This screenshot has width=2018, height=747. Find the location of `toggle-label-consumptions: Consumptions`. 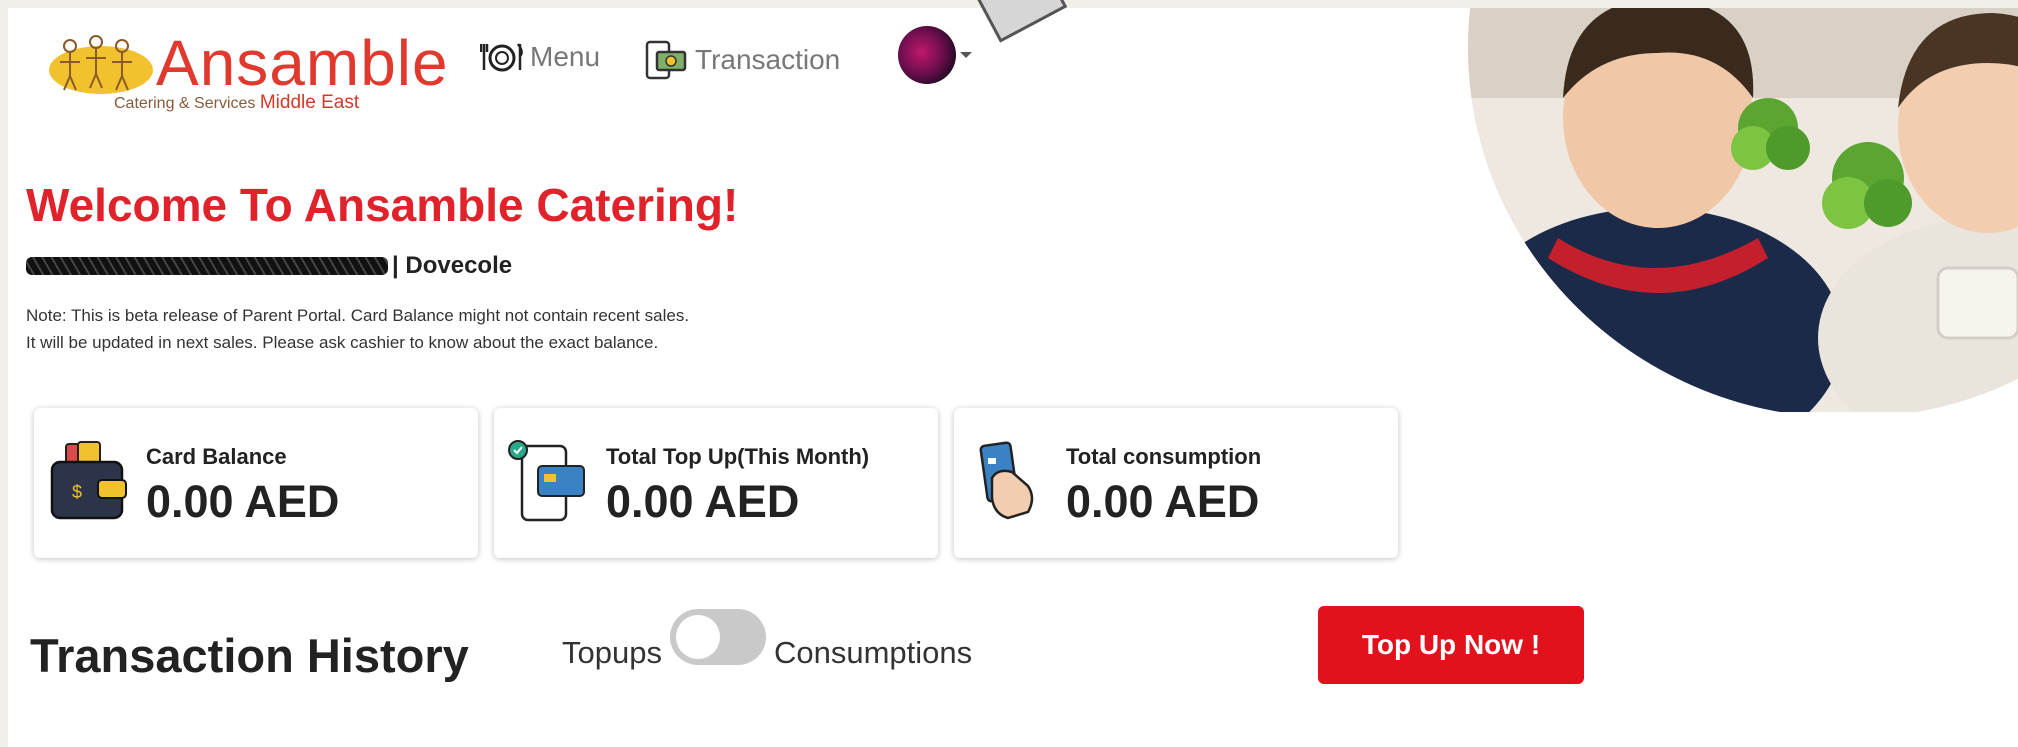

toggle-label-consumptions: Consumptions is located at coordinates (873, 653).